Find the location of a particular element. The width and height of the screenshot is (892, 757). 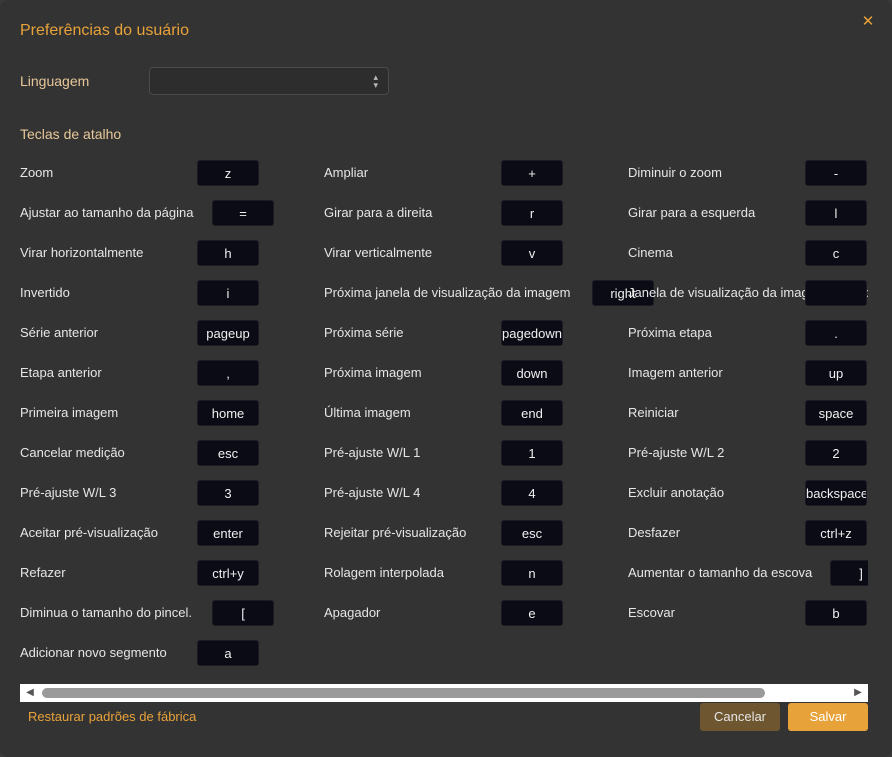

shortcut-label: Zoom is located at coordinates (37, 172).